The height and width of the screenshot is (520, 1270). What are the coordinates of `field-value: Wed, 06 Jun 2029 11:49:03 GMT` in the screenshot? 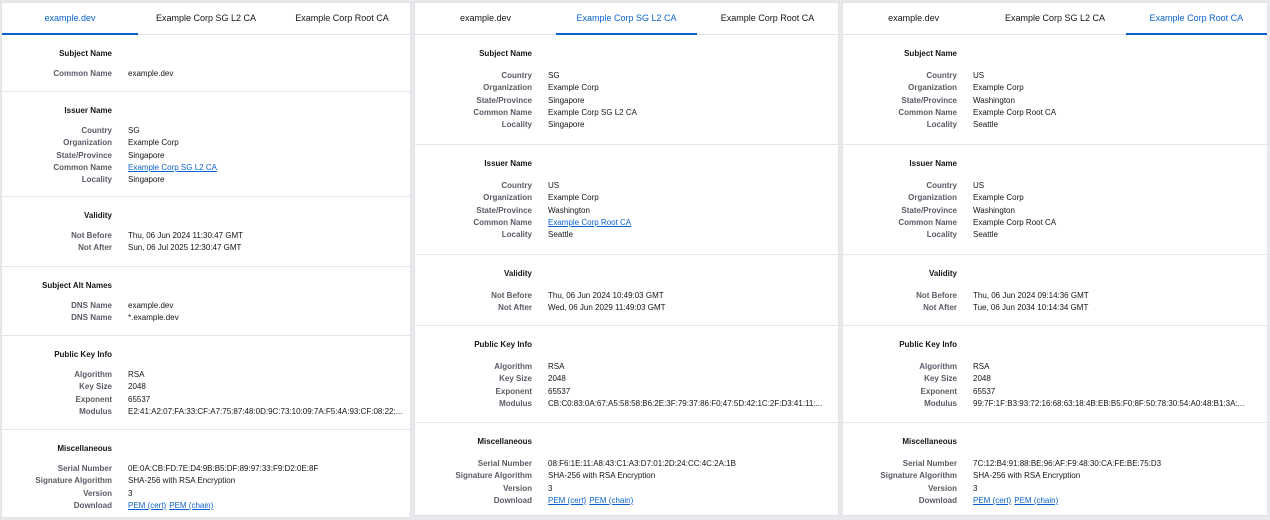 It's located at (607, 308).